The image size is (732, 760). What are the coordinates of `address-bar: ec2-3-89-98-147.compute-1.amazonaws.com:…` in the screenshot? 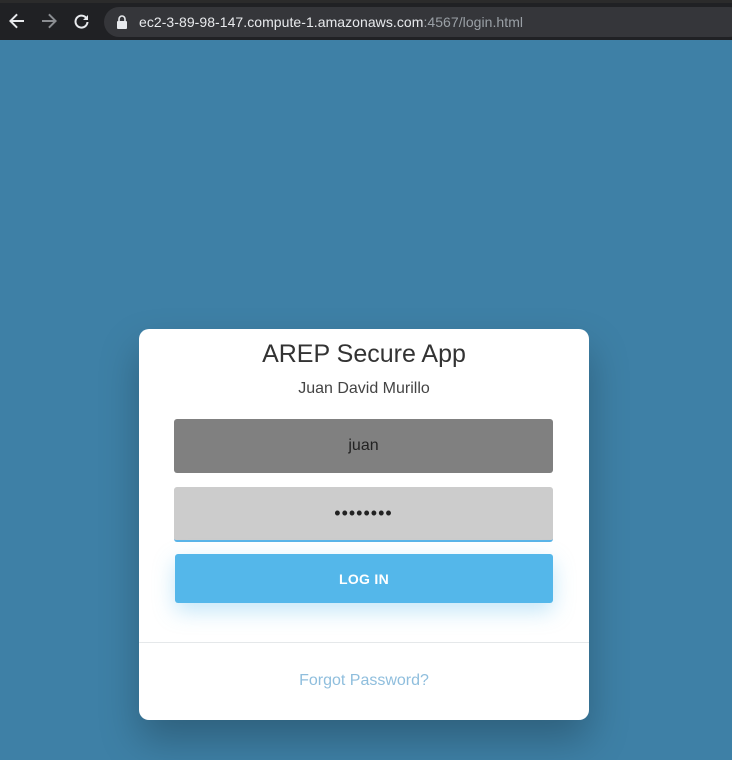 It's located at (418, 22).